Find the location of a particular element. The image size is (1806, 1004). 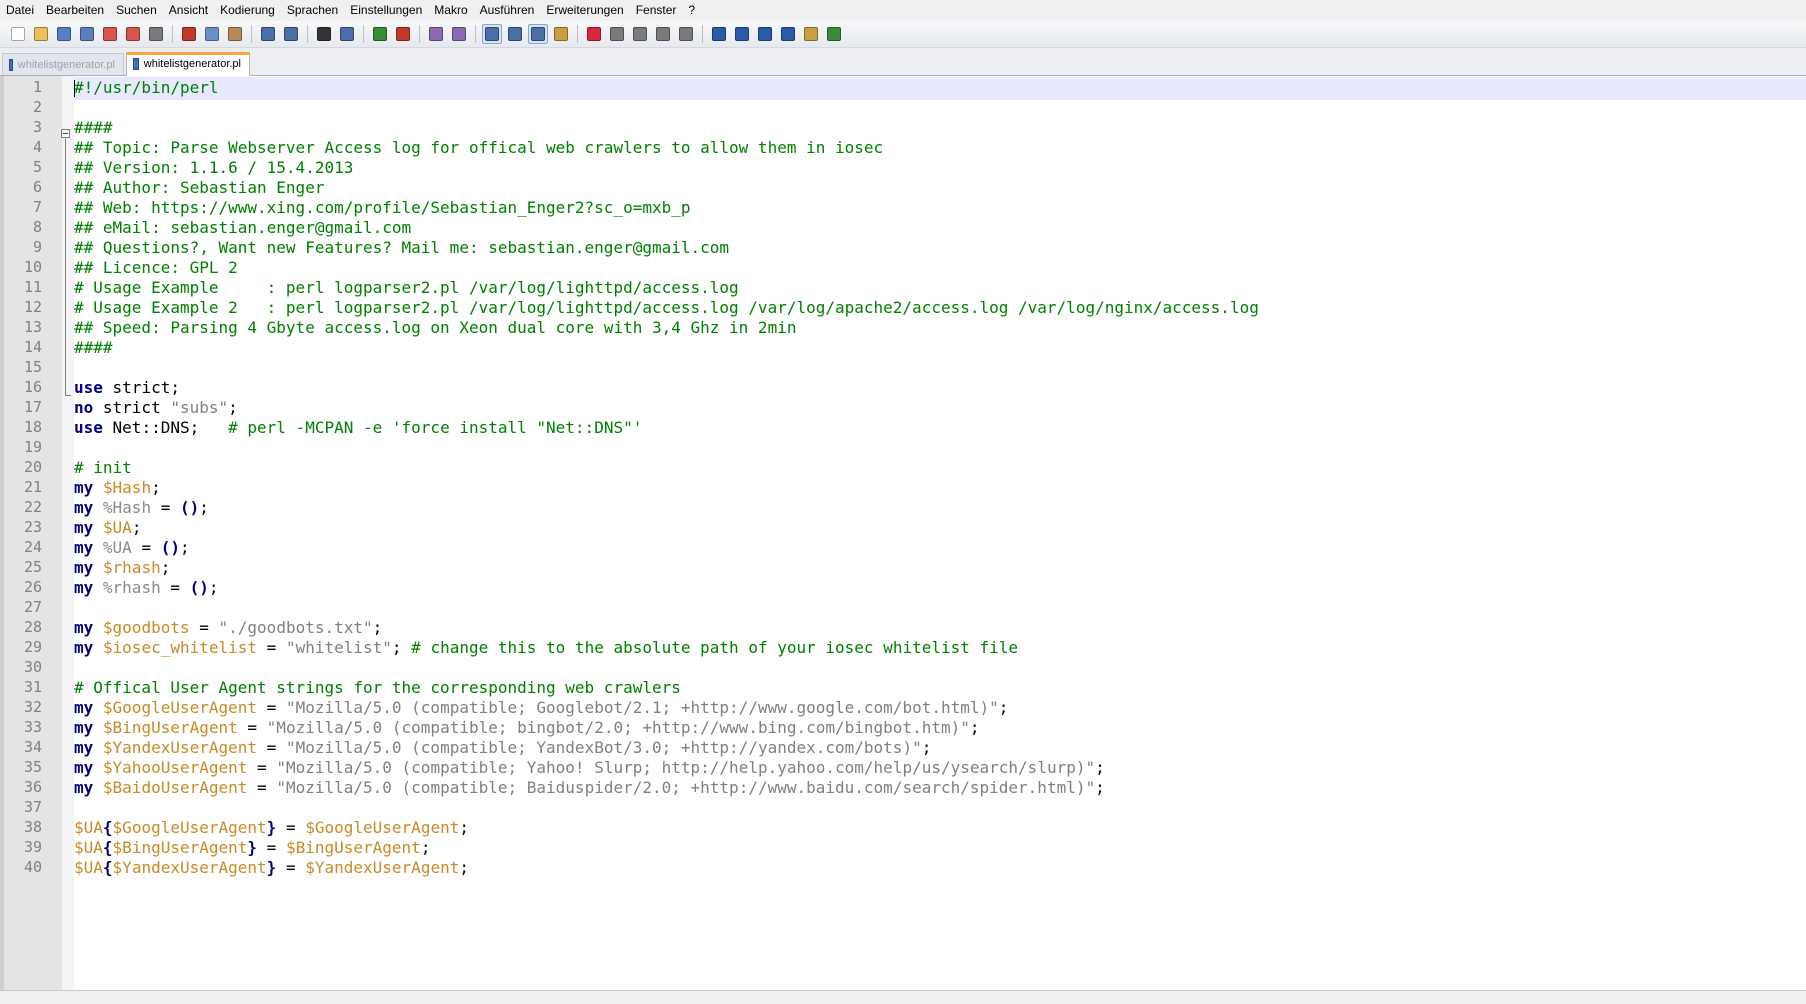

move-up-icon is located at coordinates (742, 34).